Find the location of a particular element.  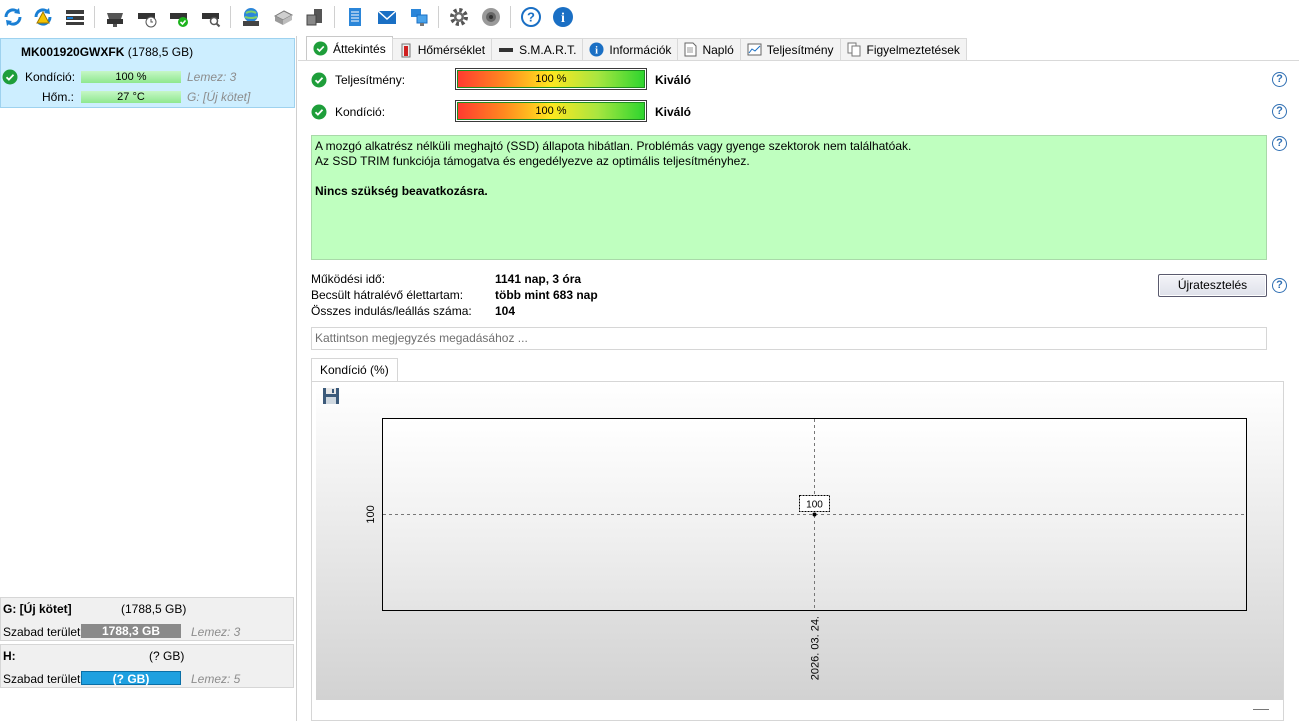

data-point is located at coordinates (814, 514).